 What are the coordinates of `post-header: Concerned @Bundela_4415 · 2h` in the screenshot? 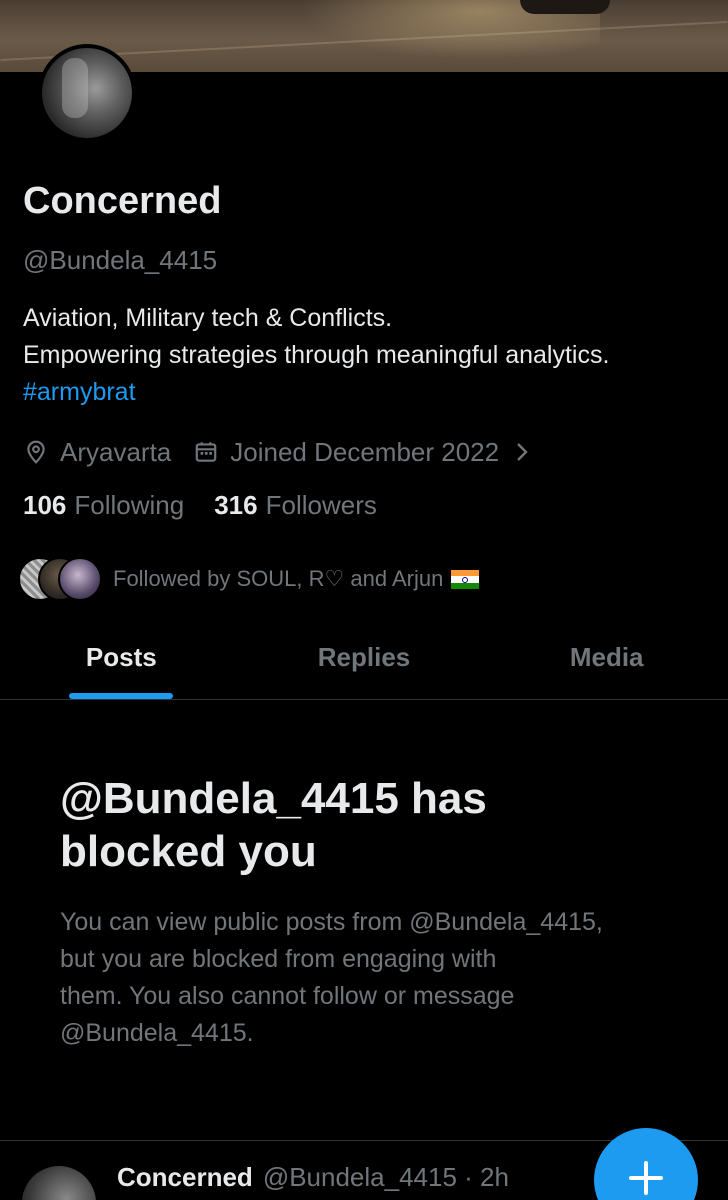 It's located at (313, 1177).